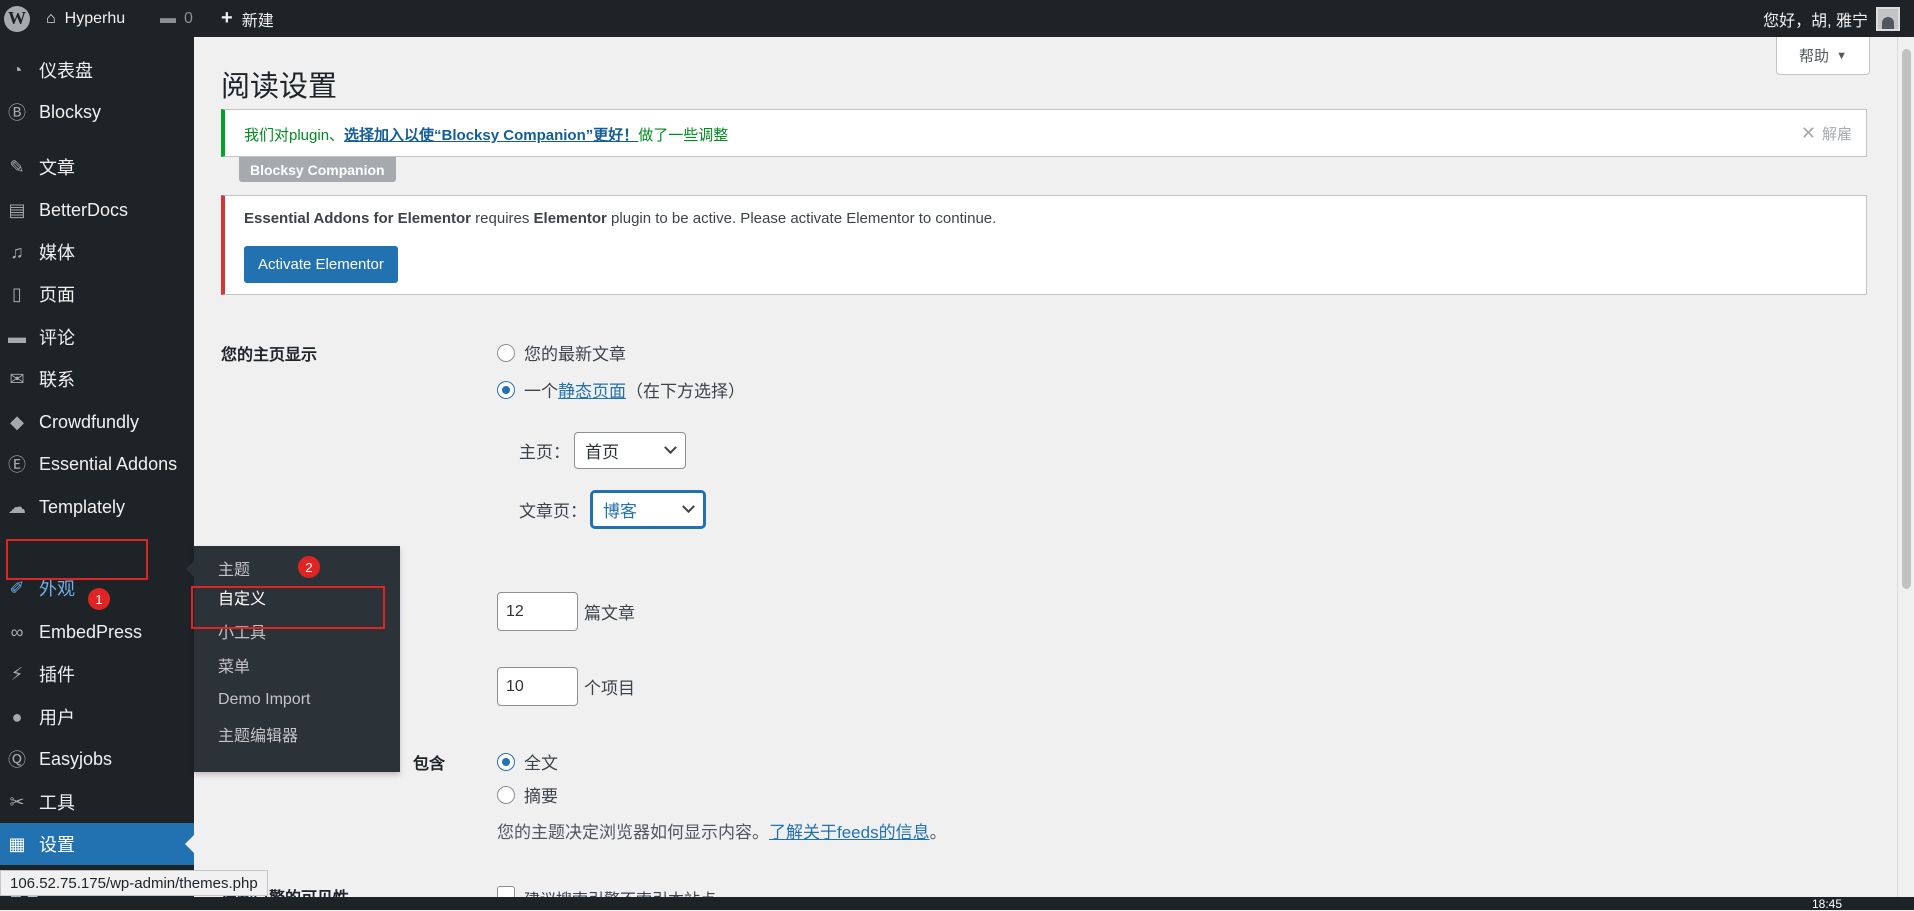  I want to click on comments-link: ▬ 0, so click(176, 18).